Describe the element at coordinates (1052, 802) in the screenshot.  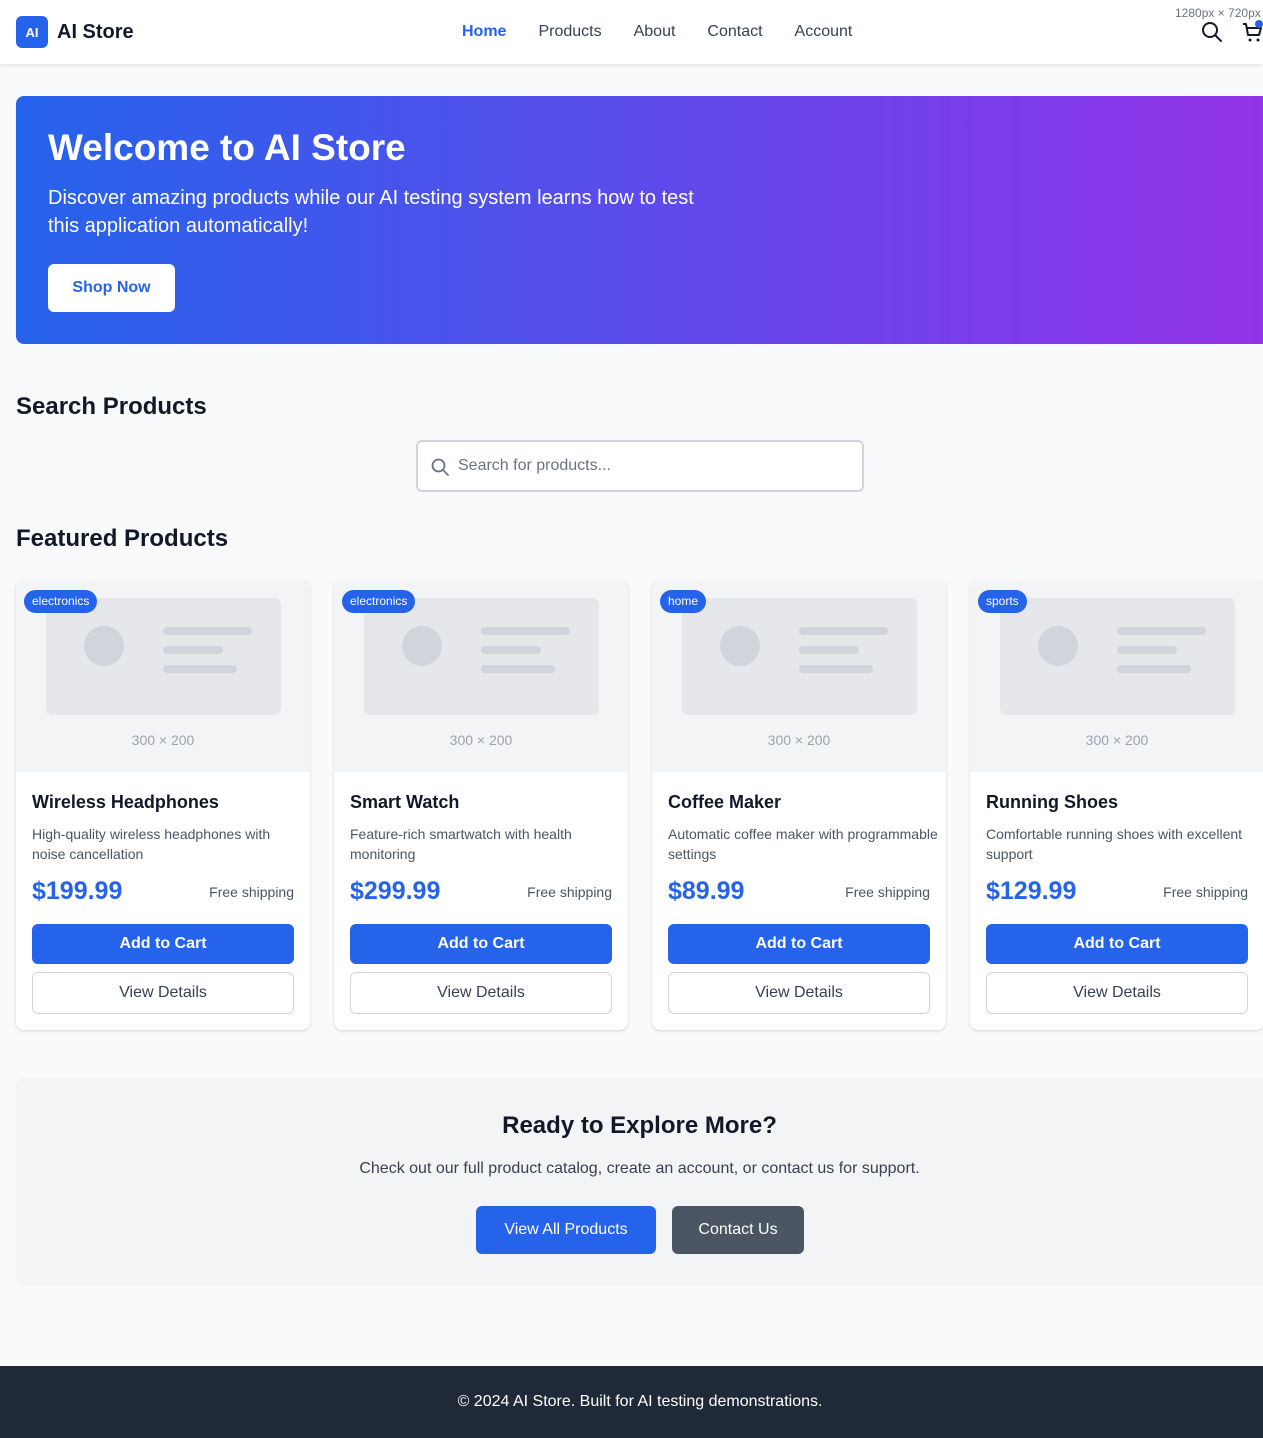
I see `product-name: Running Shoes` at that location.